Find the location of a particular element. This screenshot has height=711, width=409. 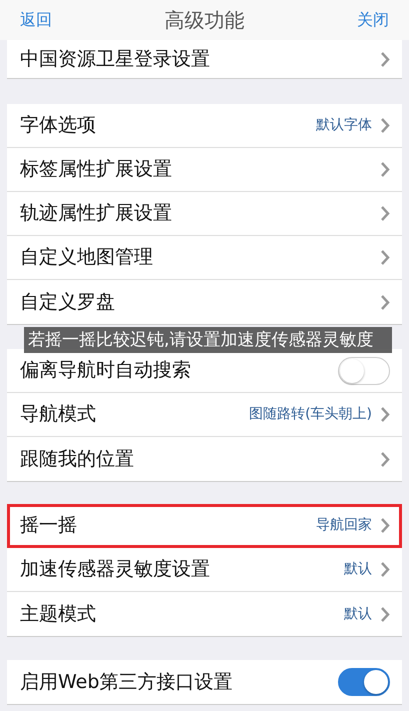

row-label: 标签属性扩展设置 is located at coordinates (96, 169).